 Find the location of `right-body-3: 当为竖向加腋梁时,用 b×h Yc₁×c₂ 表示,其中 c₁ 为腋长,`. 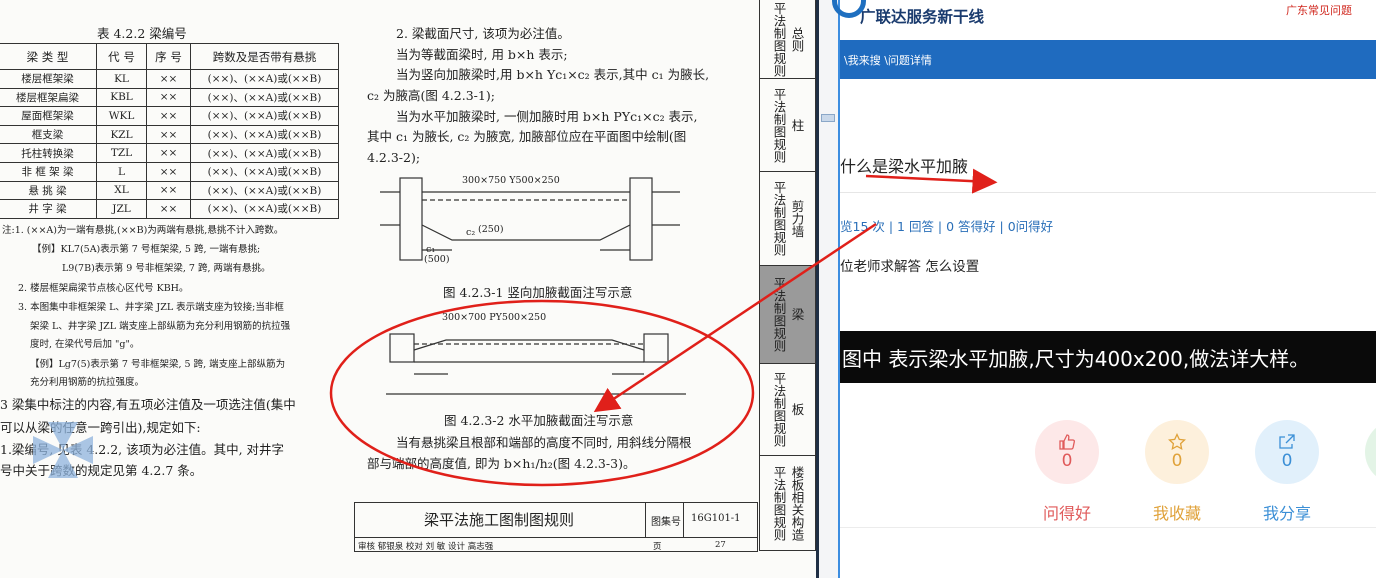

right-body-3: 当为竖向加腋梁时,用 b×h Yc₁×c₂ 表示,其中 c₁ 为腋长, is located at coordinates (553, 74).